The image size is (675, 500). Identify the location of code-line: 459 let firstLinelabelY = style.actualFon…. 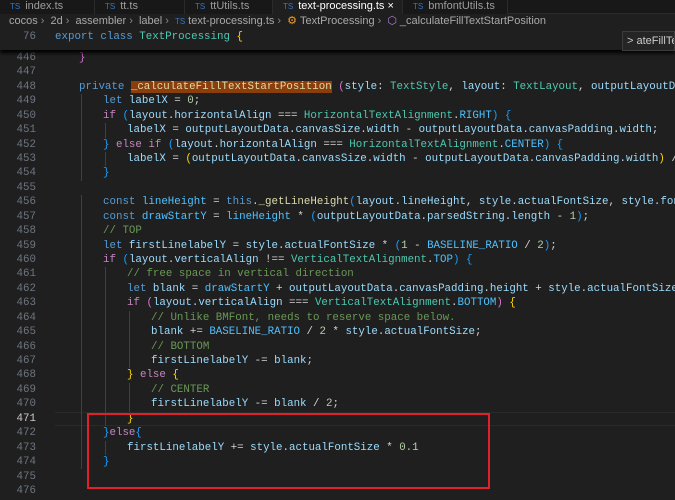
(337, 246).